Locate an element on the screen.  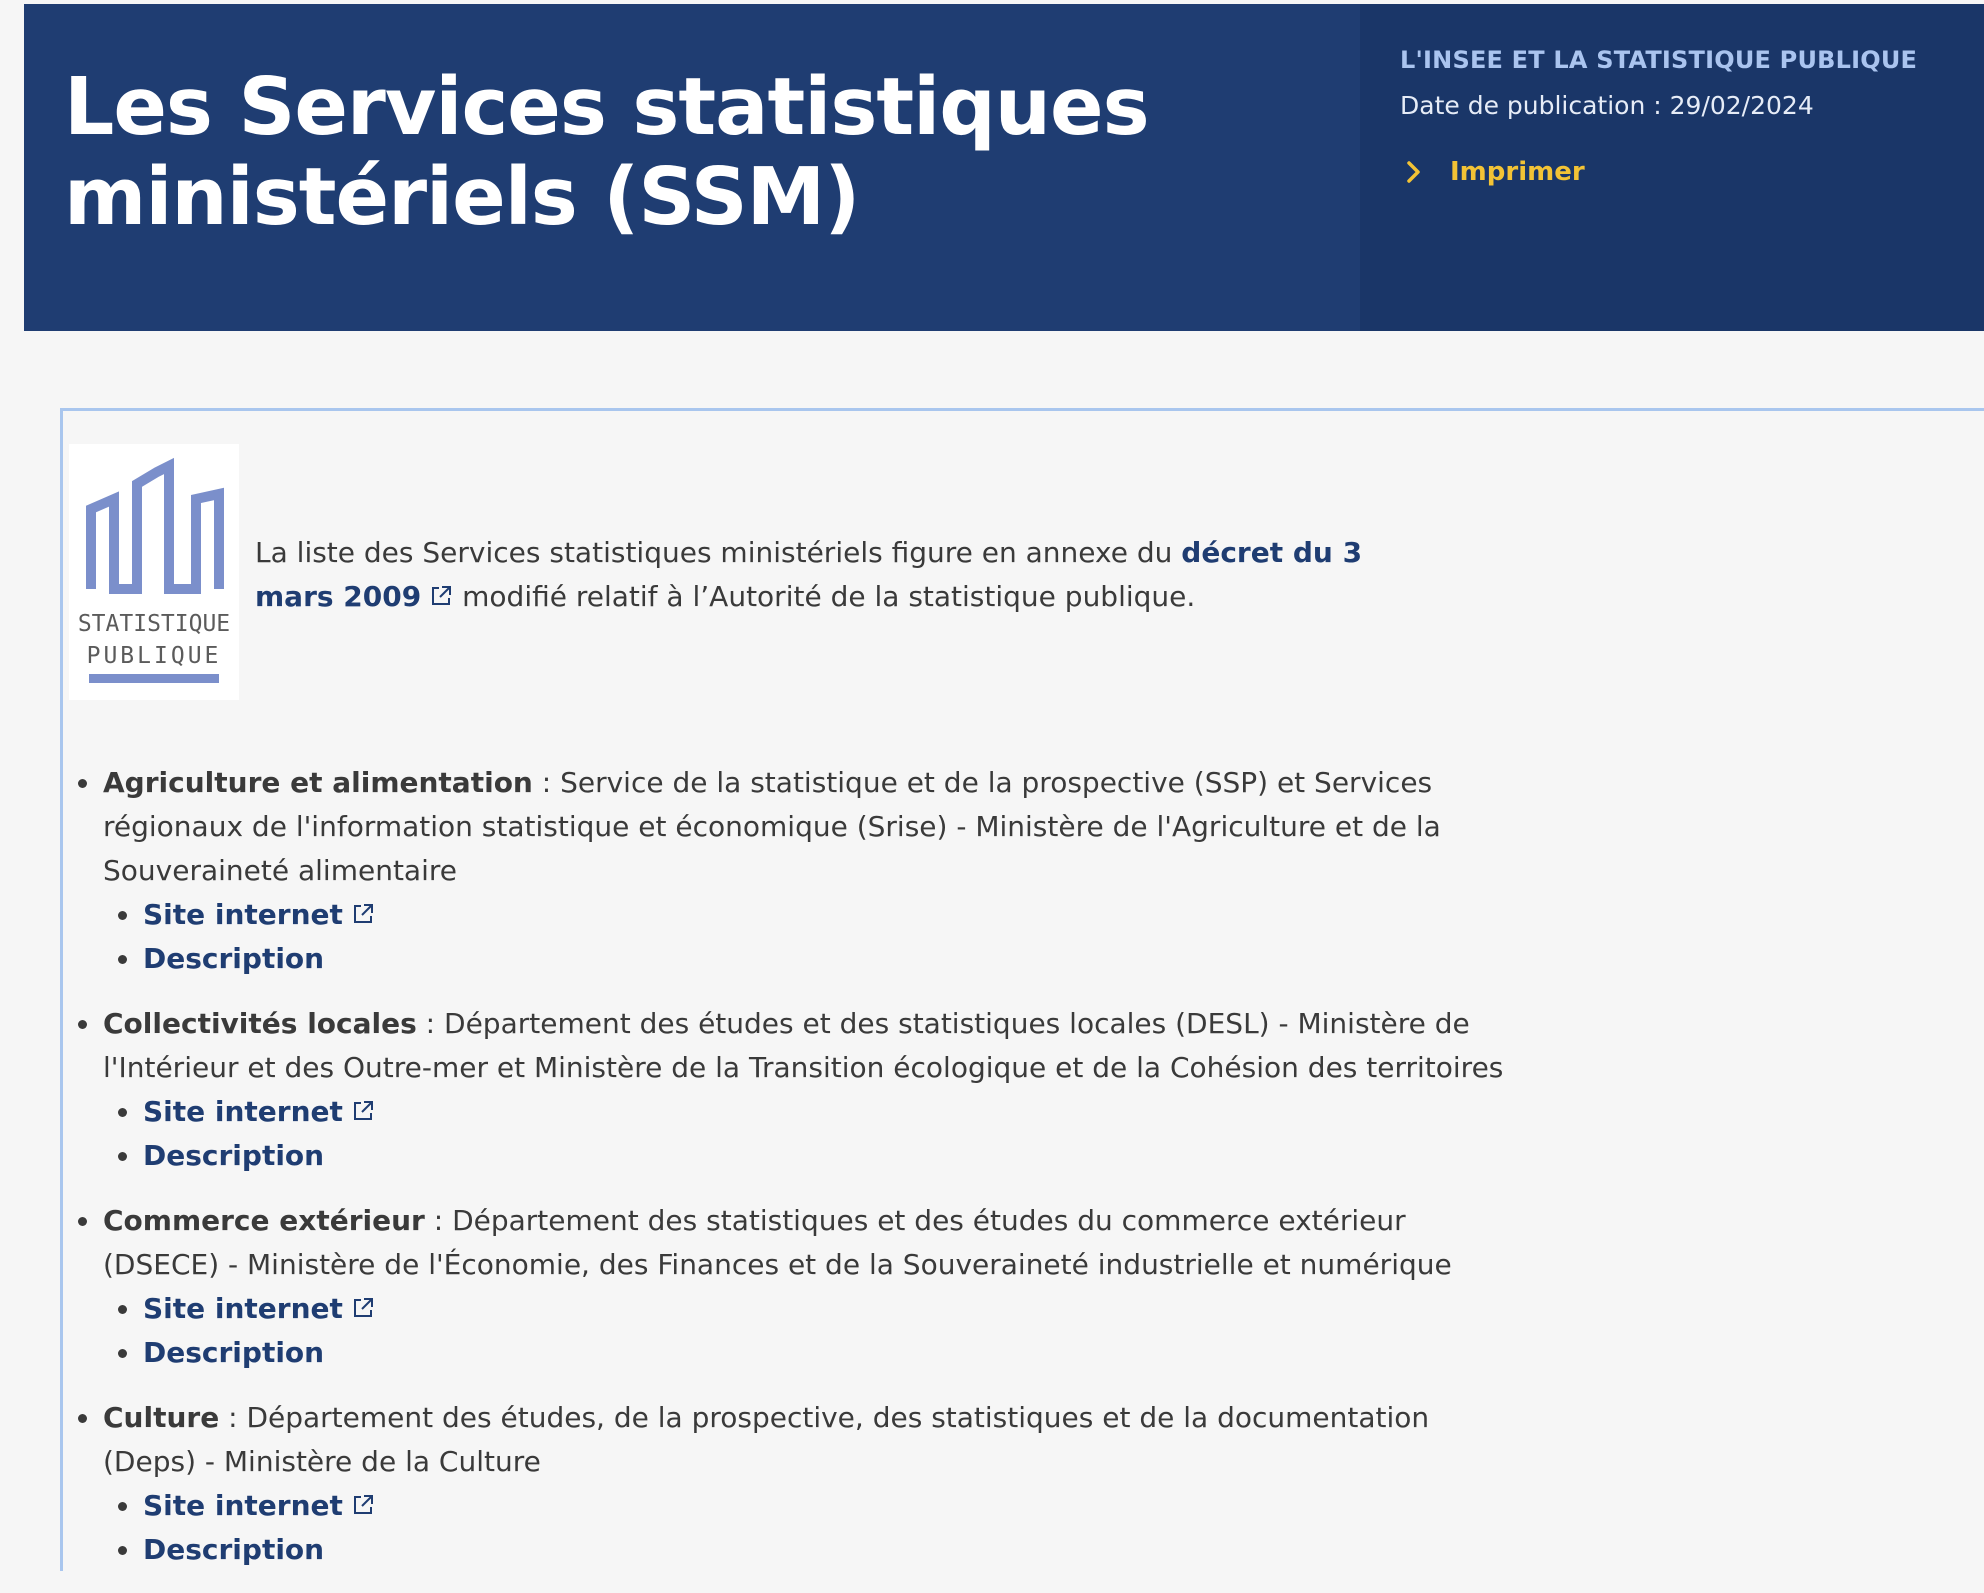
statistique-publique-logo: STATISTIQUE PUBLIQUE is located at coordinates (154, 572).